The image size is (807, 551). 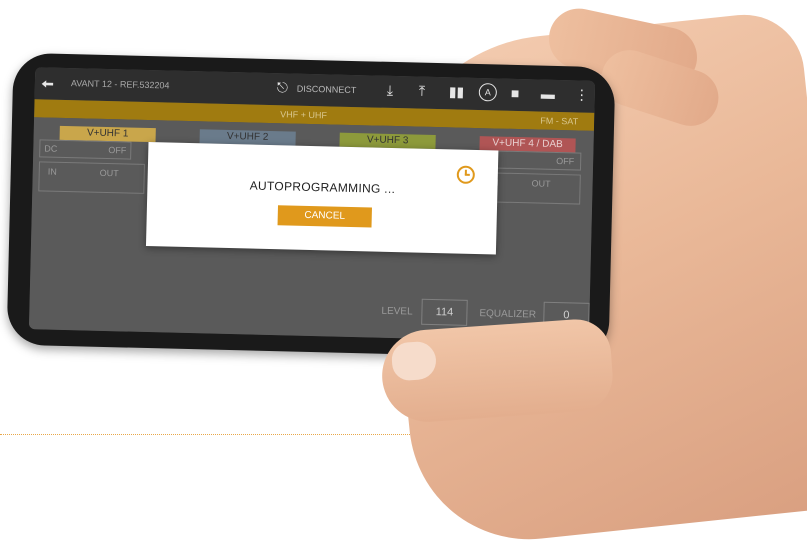 What do you see at coordinates (397, 311) in the screenshot?
I see `level-label: LEVEL` at bounding box center [397, 311].